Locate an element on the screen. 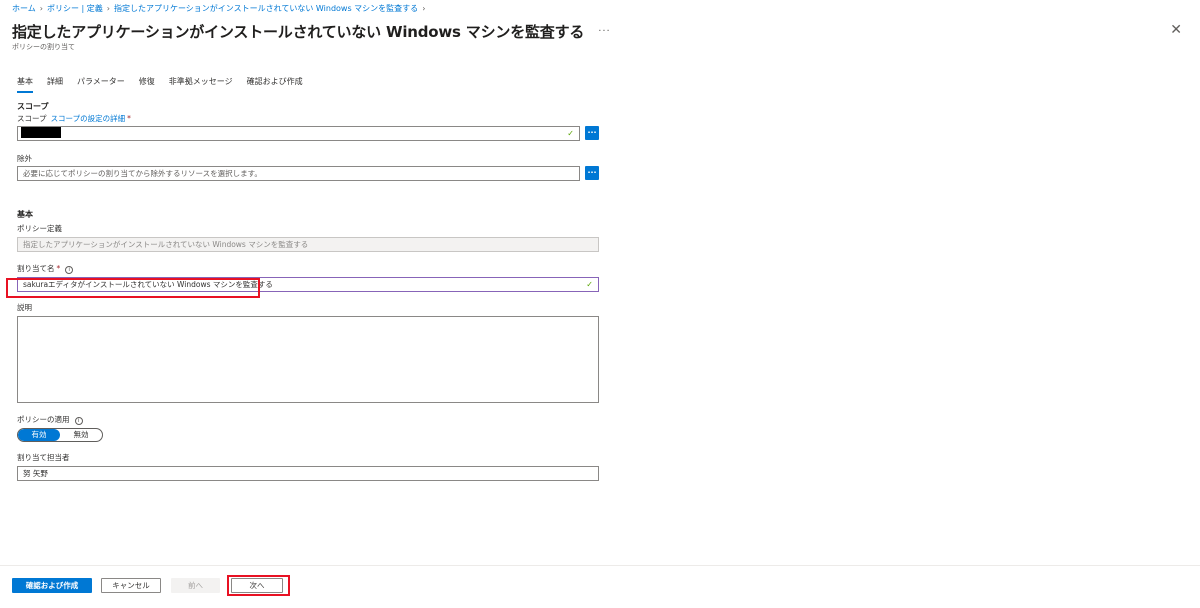  breadcrumb-home: ホーム is located at coordinates (24, 8).